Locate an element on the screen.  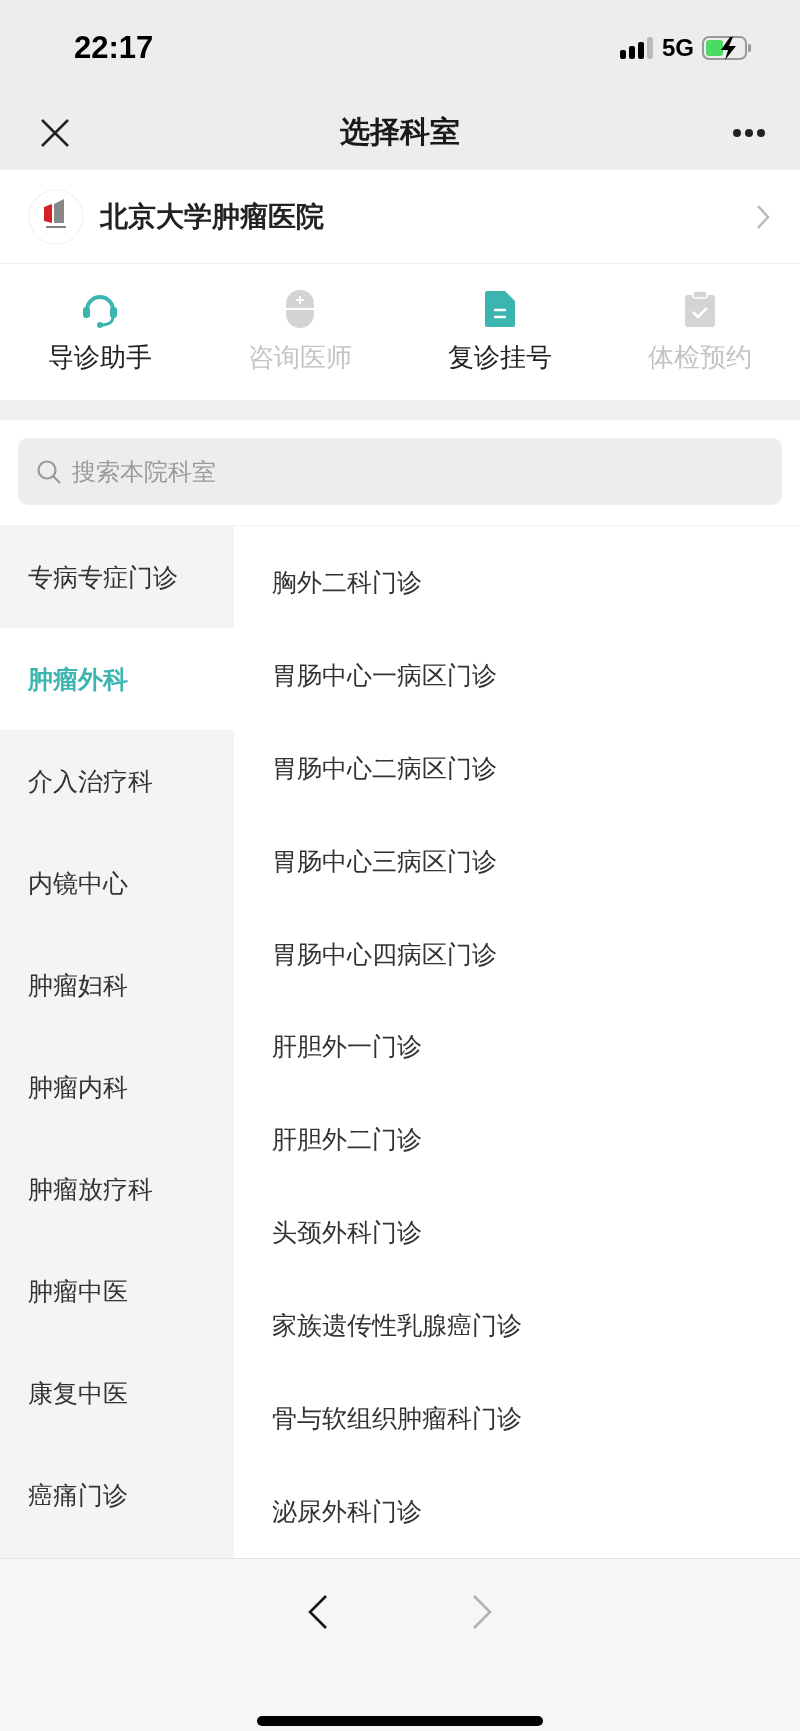
service-button: 复诊挂号 is located at coordinates (500, 332).